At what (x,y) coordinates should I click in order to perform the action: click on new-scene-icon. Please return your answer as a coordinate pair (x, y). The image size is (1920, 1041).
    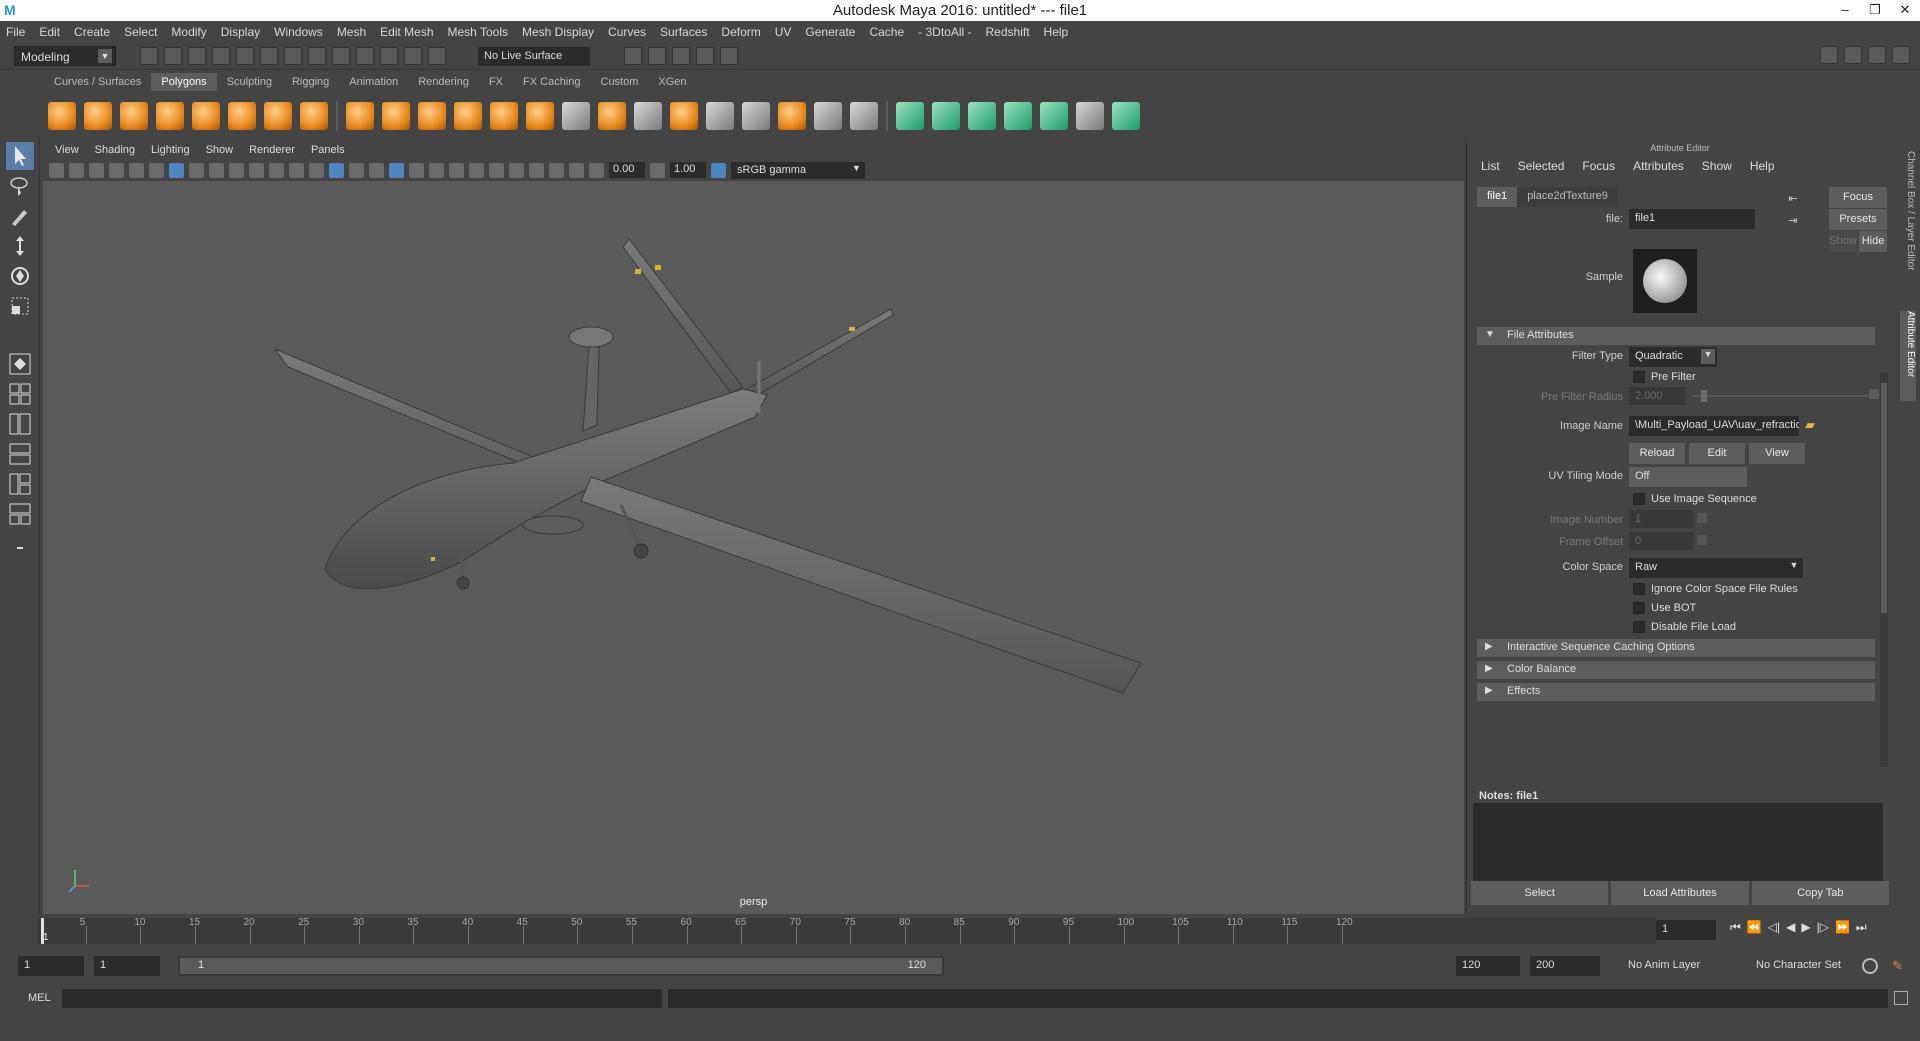
    Looking at the image, I should click on (149, 56).